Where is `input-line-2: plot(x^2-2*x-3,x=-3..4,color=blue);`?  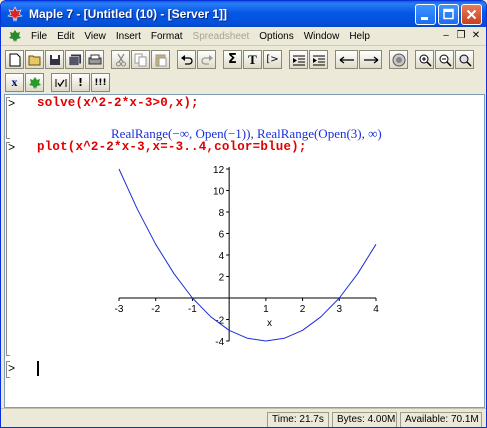
input-line-2: plot(x^2-2*x-3,x=-3..4,color=blue); is located at coordinates (172, 147).